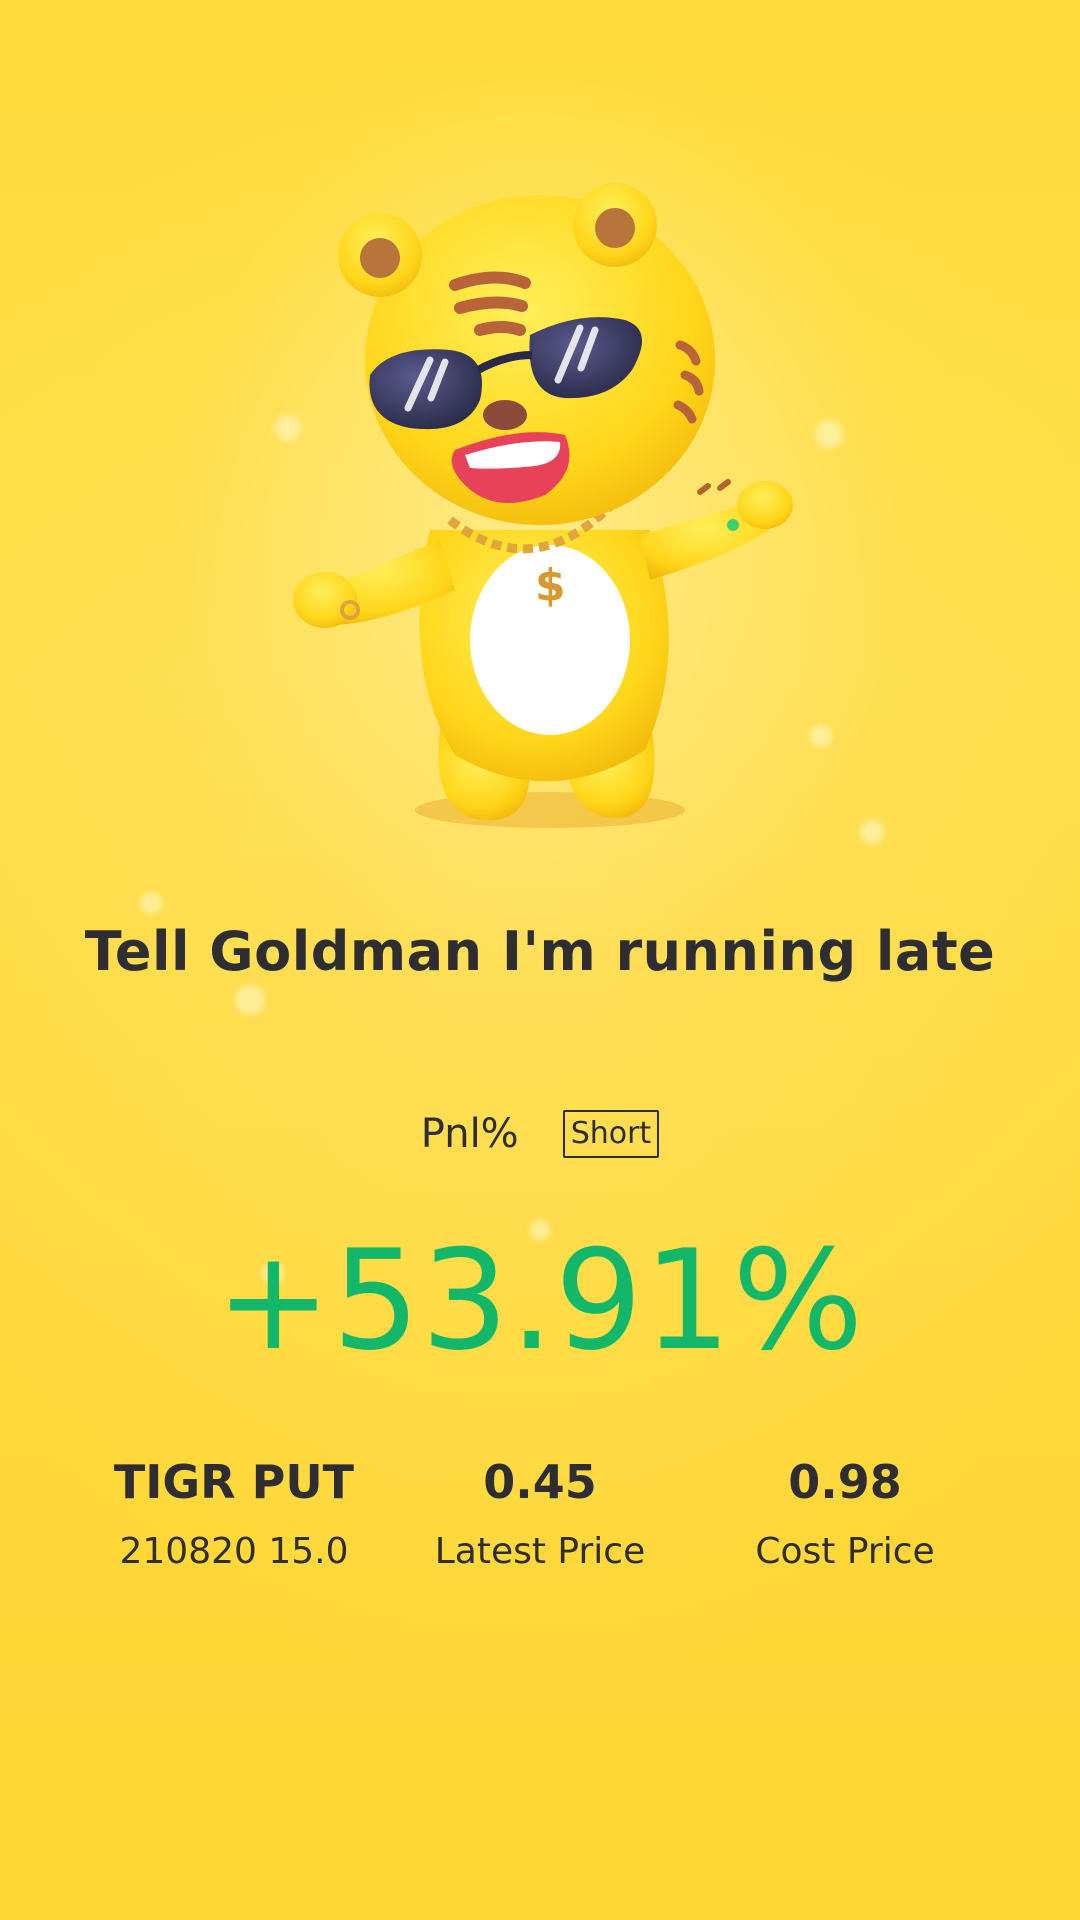  I want to click on latest-price-value: 0.45, so click(540, 1482).